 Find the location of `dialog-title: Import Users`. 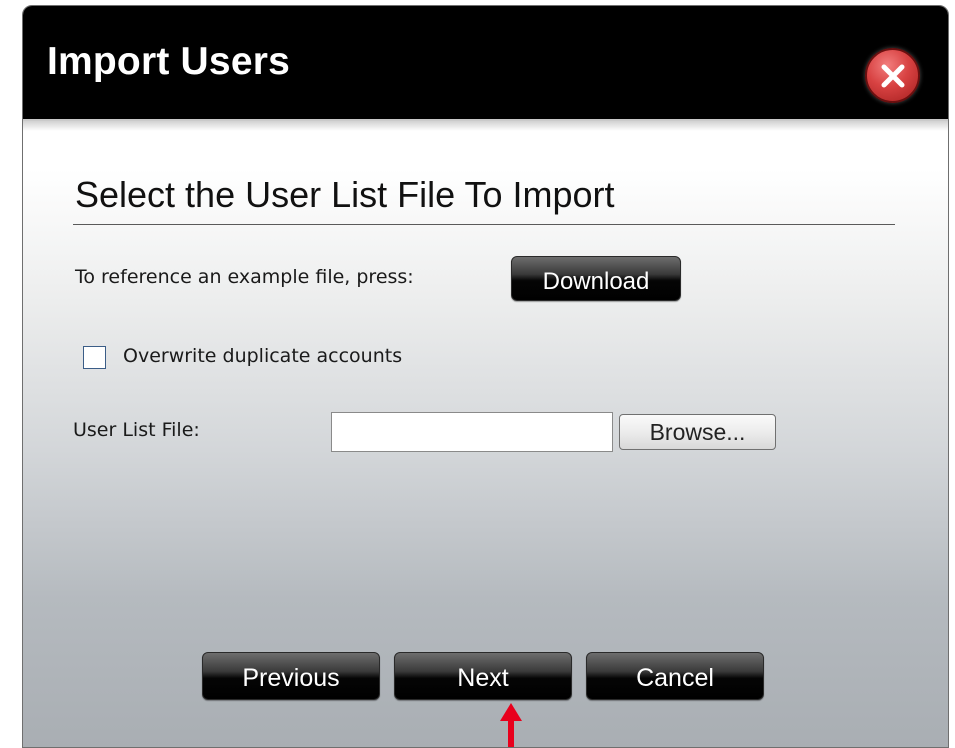

dialog-title: Import Users is located at coordinates (168, 61).